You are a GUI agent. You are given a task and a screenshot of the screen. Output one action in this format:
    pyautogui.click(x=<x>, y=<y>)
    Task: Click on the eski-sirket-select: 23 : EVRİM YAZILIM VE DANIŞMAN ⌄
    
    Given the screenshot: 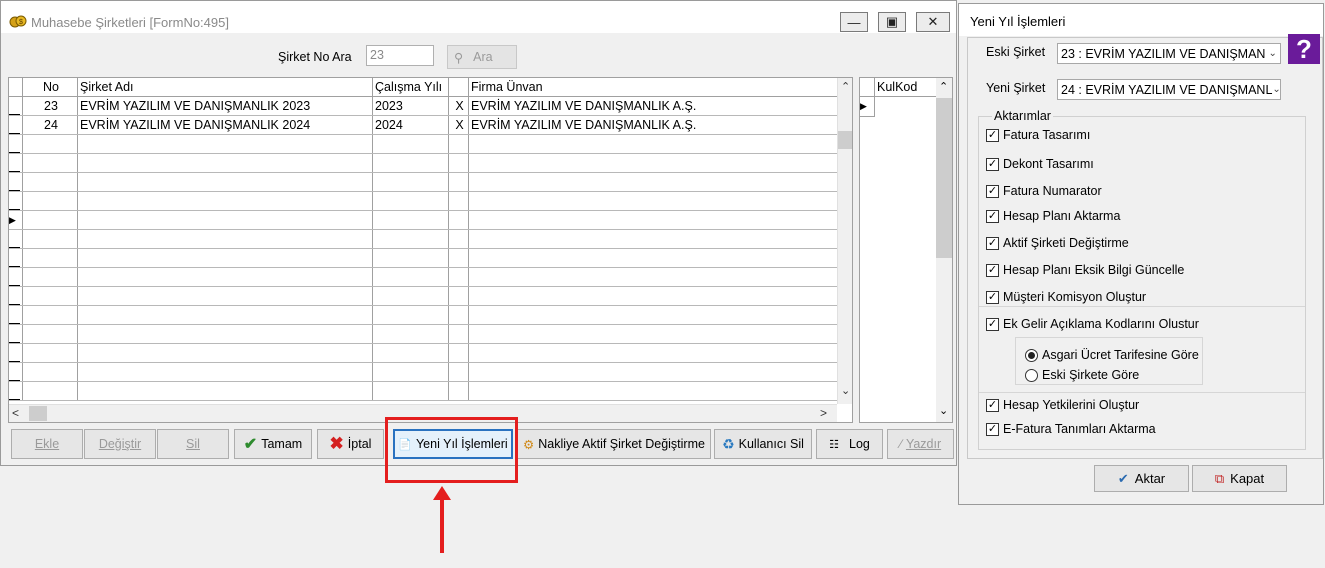 What is the action you would take?
    pyautogui.click(x=1169, y=53)
    